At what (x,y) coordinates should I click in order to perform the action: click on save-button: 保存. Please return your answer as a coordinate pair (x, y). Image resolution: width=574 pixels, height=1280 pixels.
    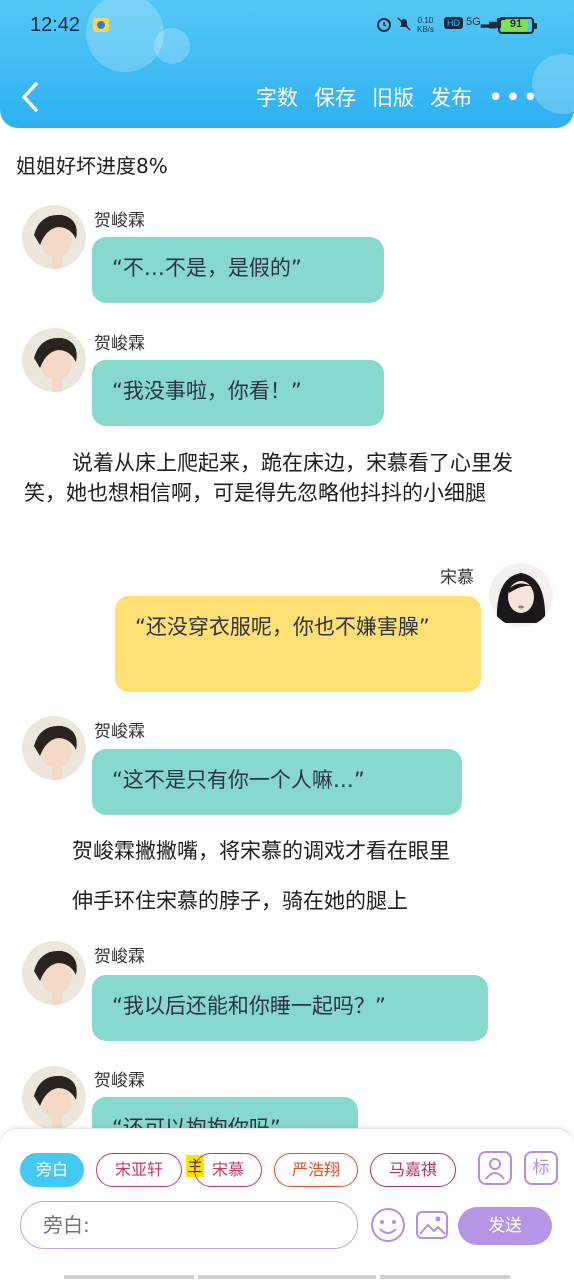
    Looking at the image, I should click on (335, 98).